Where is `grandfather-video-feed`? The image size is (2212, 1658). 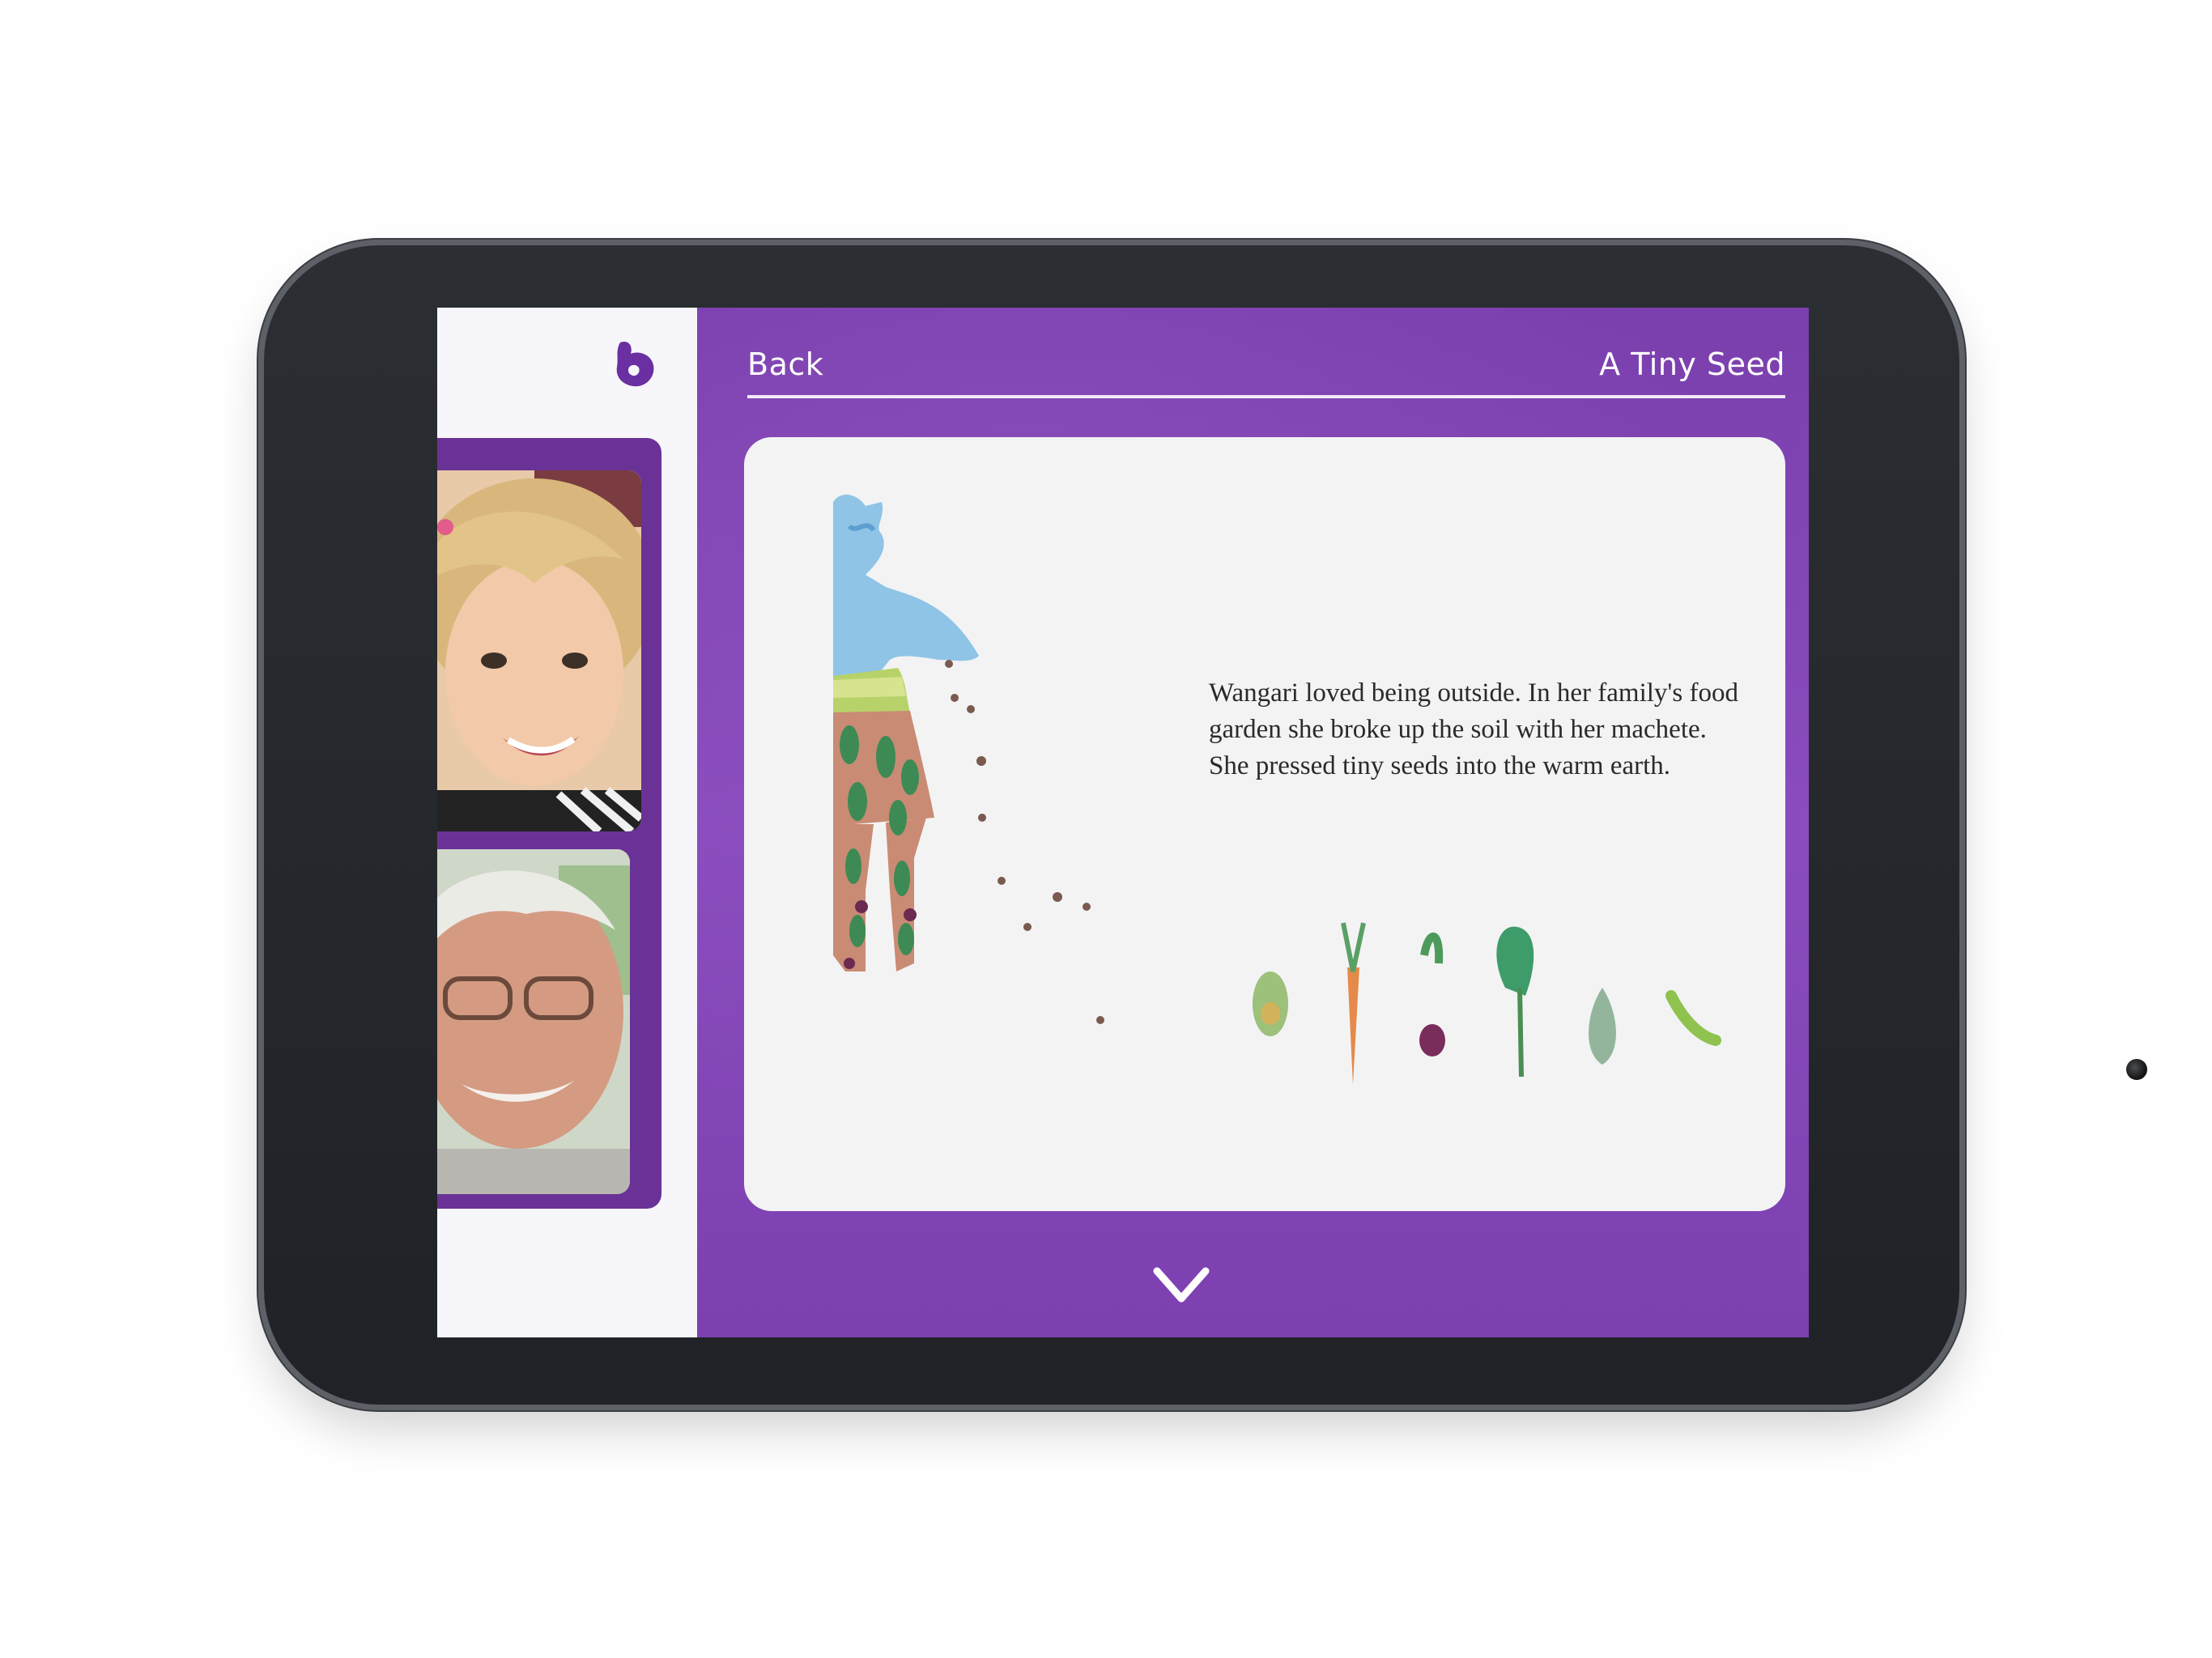 grandfather-video-feed is located at coordinates (534, 1021).